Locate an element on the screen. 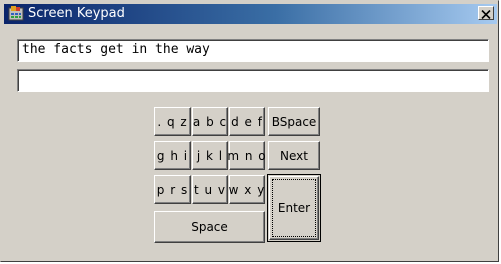 The image size is (501, 264). key-def: d e f is located at coordinates (247, 121).